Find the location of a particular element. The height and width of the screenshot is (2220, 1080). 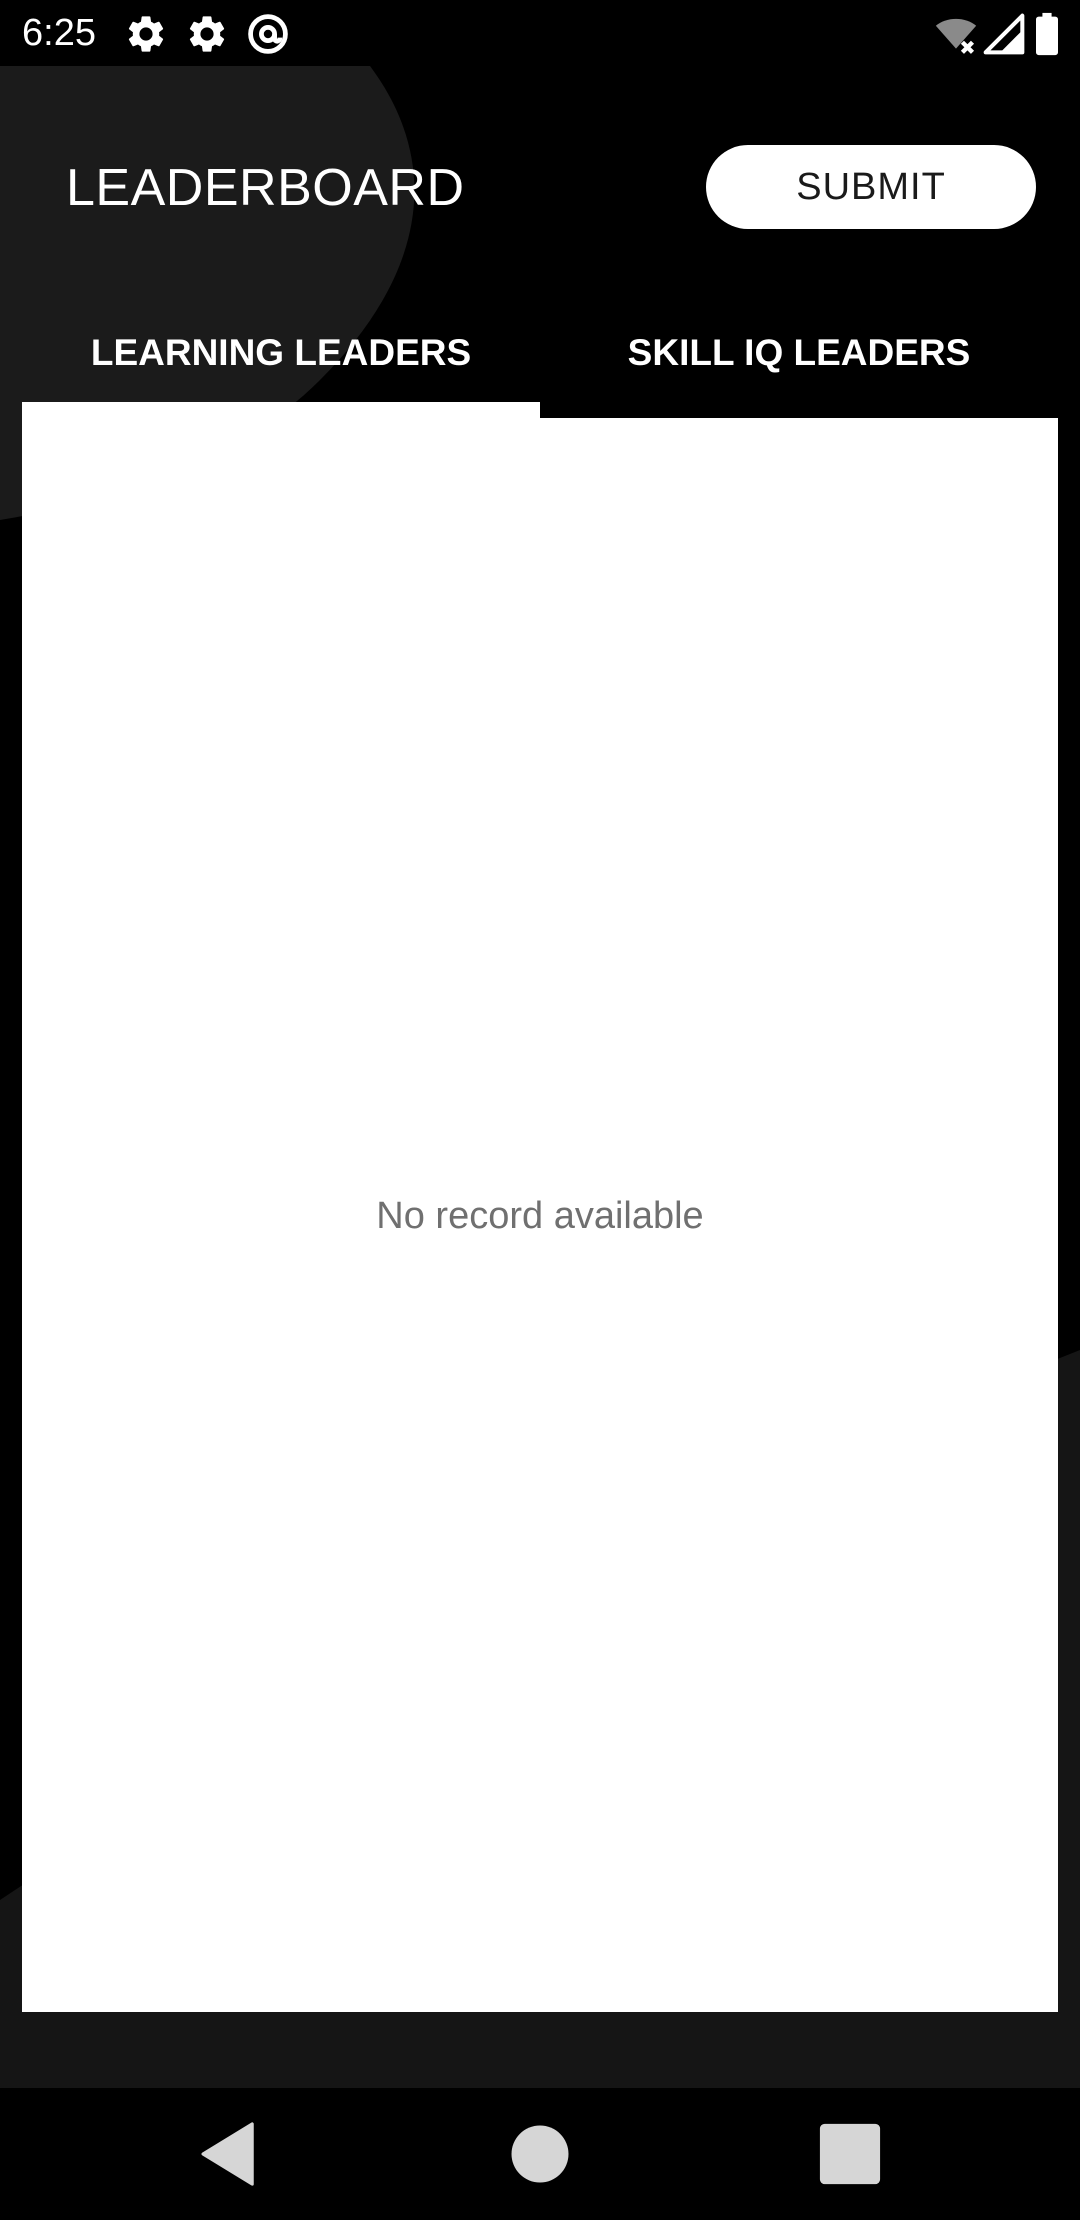

home-icon is located at coordinates (540, 2154).